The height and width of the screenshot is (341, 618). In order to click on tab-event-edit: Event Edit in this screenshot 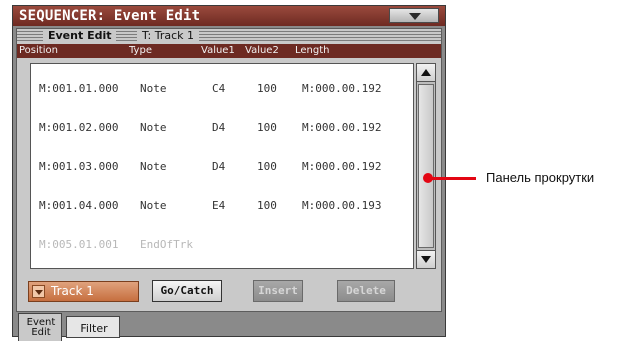, I will do `click(40, 327)`.